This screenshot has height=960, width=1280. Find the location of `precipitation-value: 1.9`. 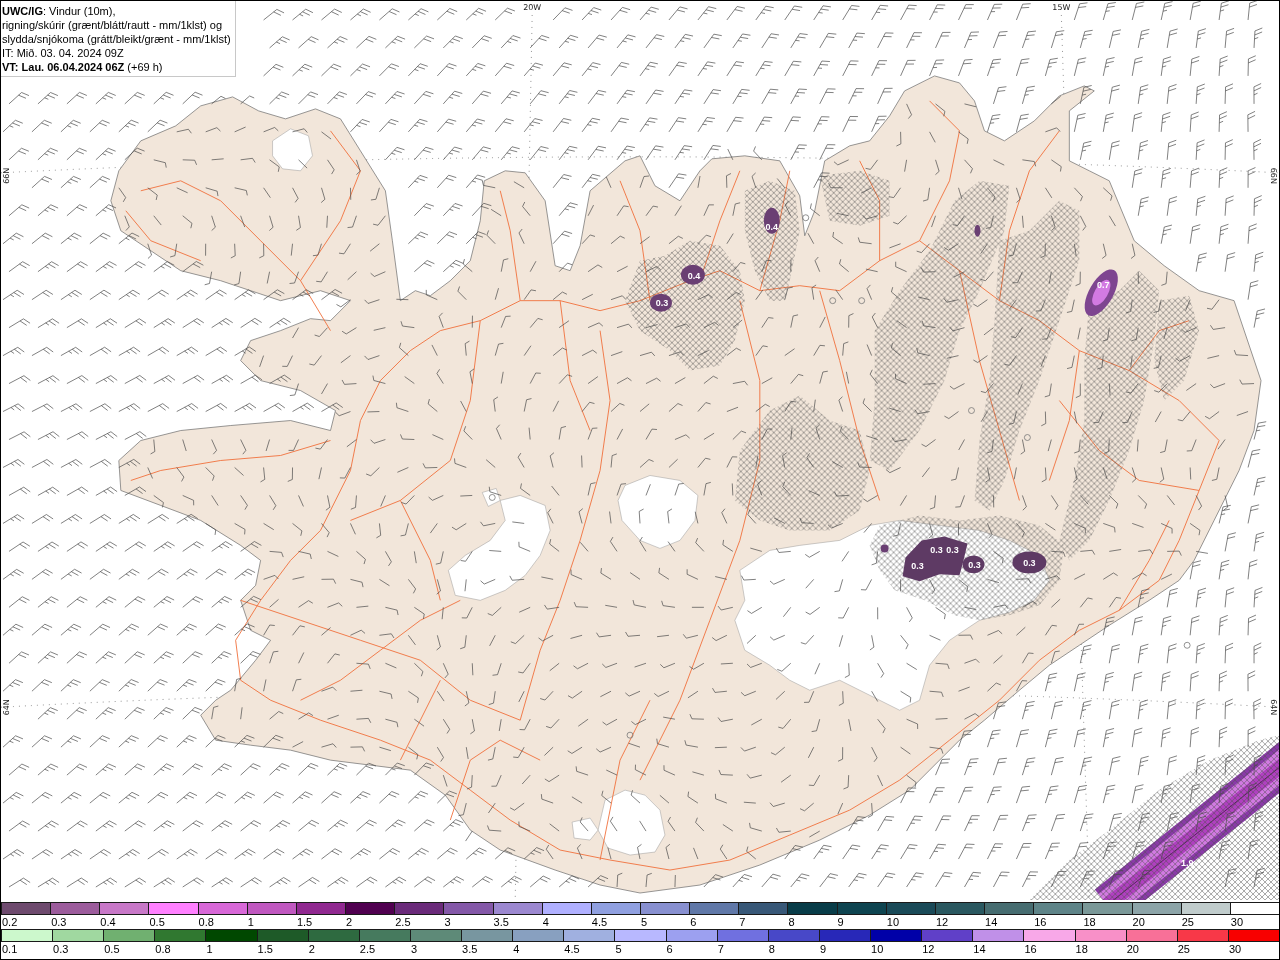

precipitation-value: 1.9 is located at coordinates (1187, 863).